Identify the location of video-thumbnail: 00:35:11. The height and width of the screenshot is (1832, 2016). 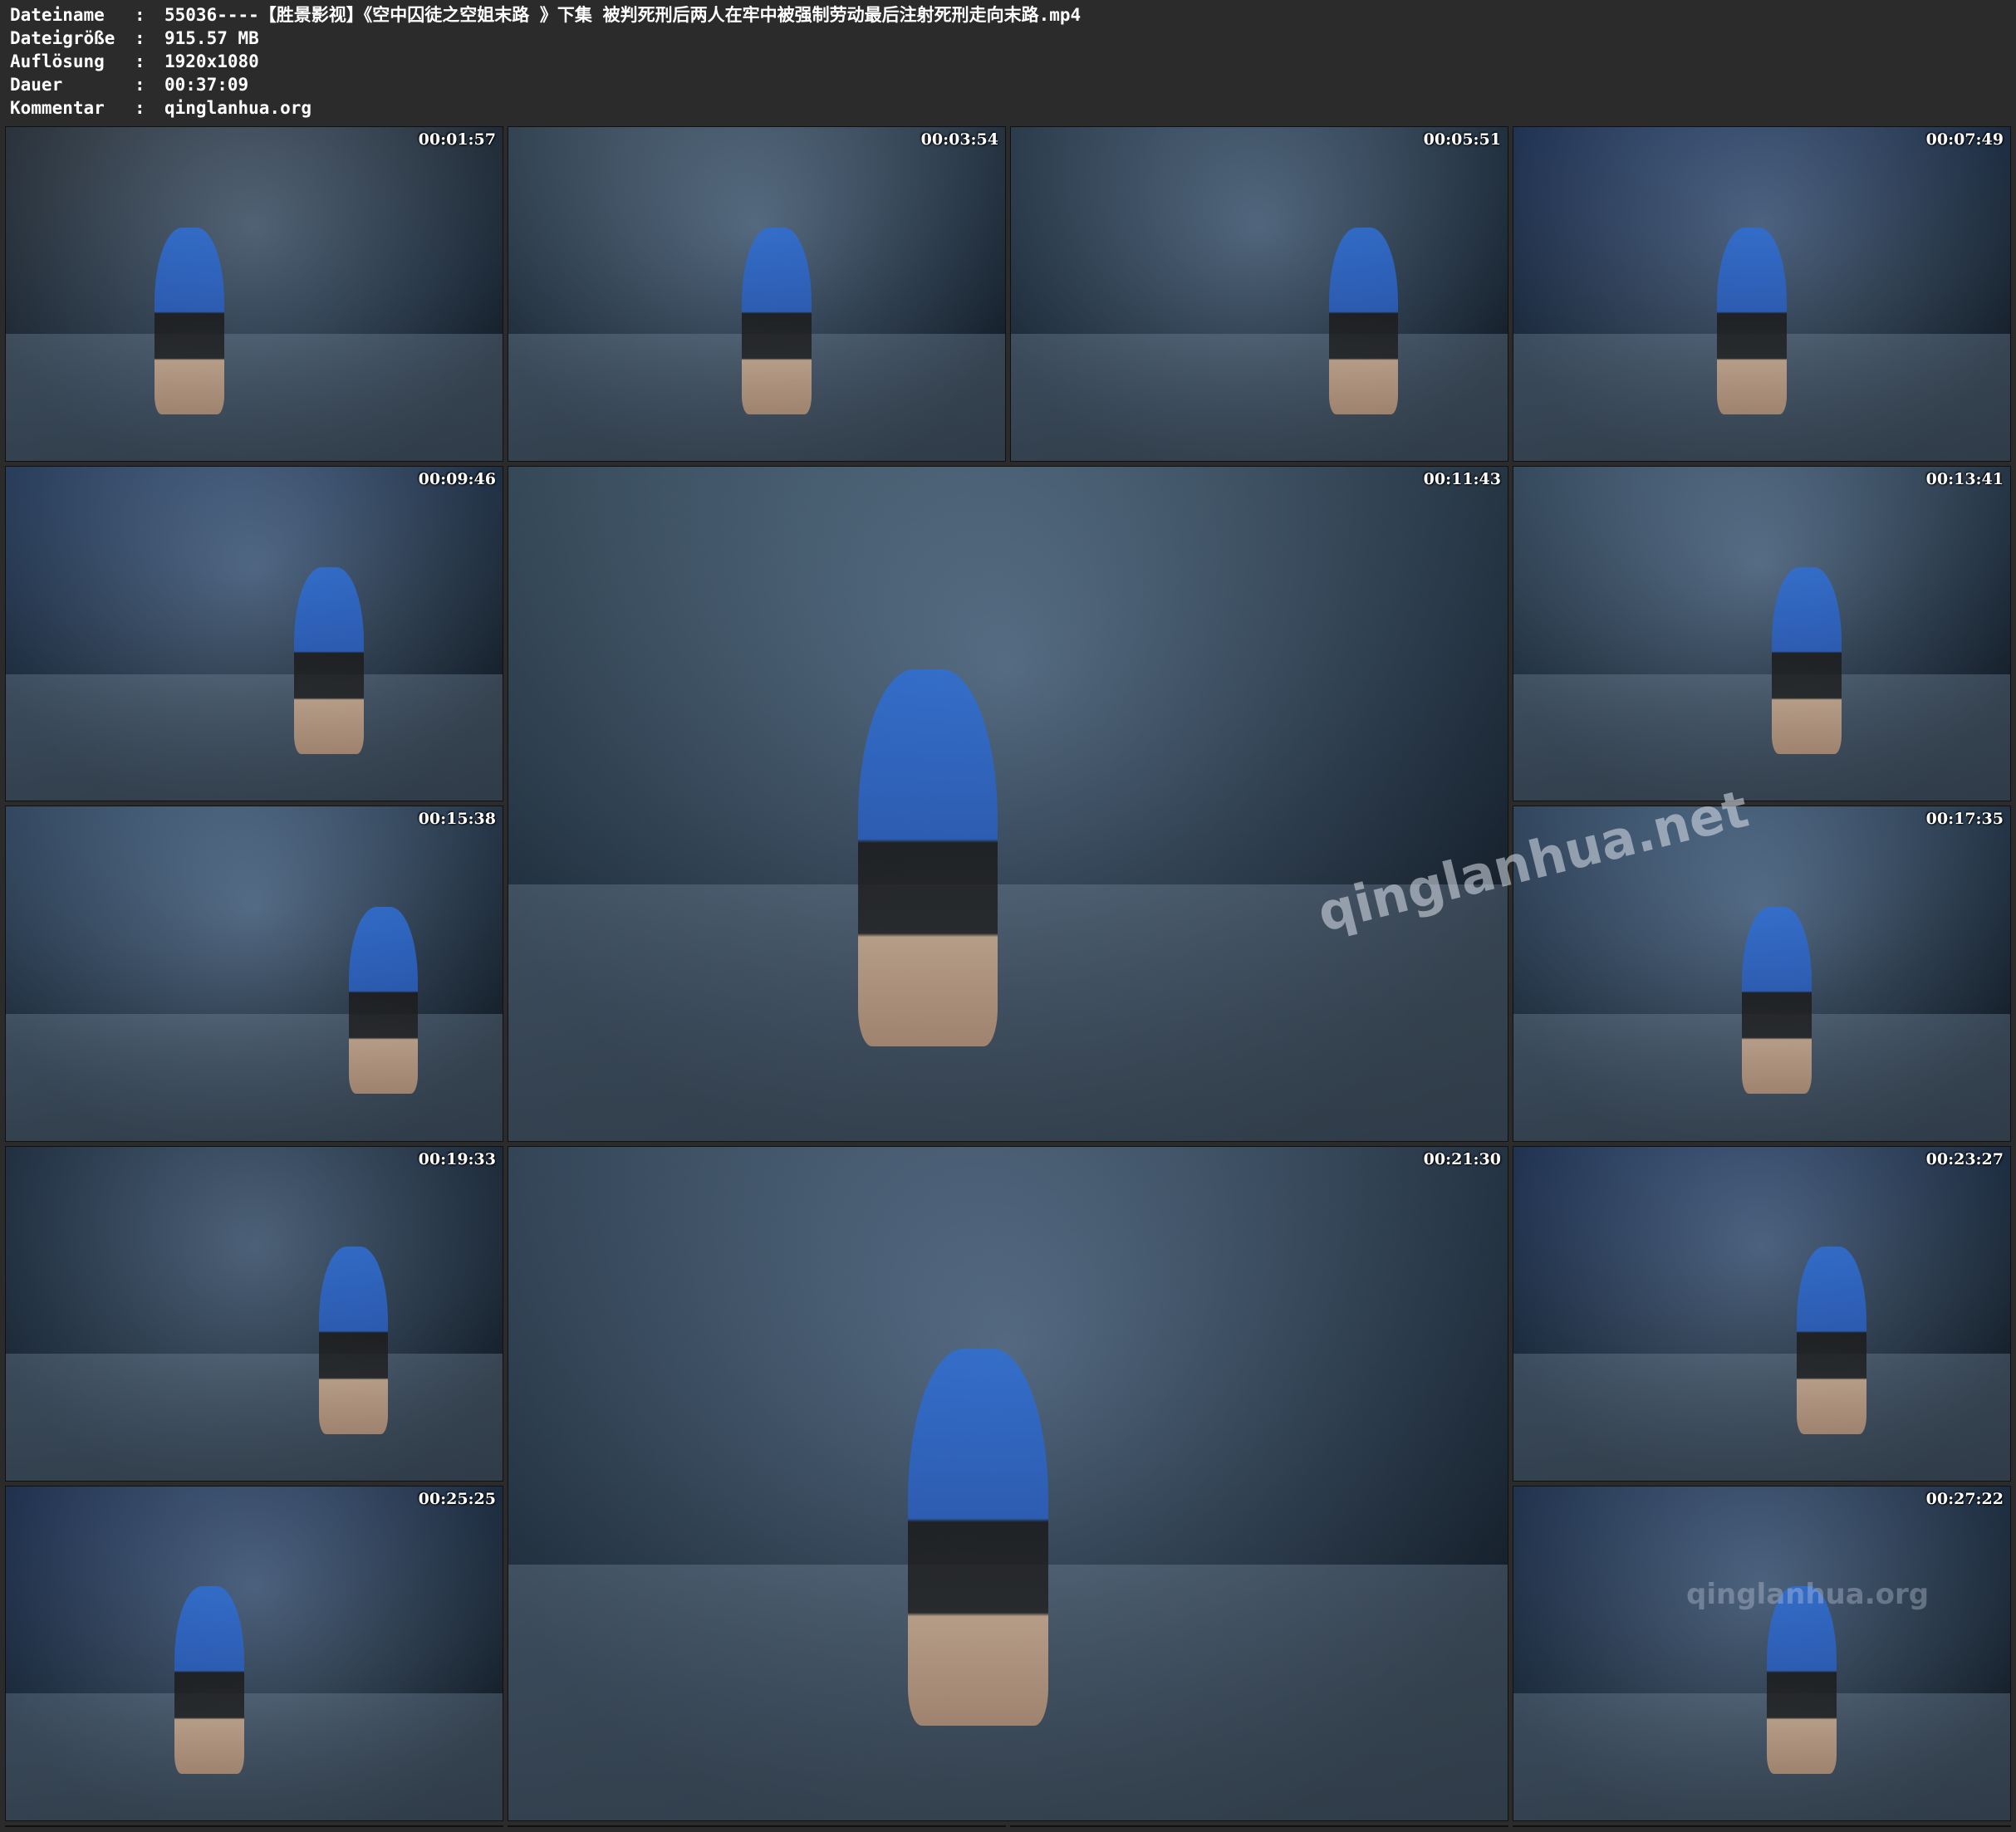
(1762, 1826).